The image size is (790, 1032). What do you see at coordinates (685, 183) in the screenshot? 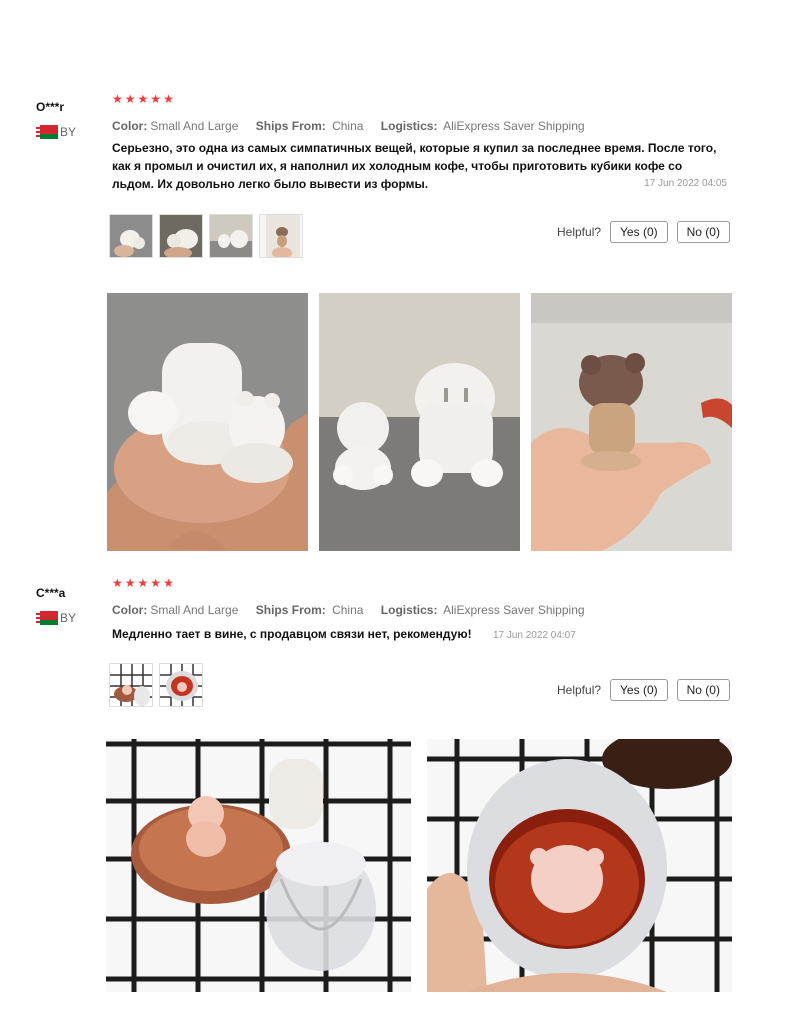
I see `review-date: 17 Jun 2022 04:05` at bounding box center [685, 183].